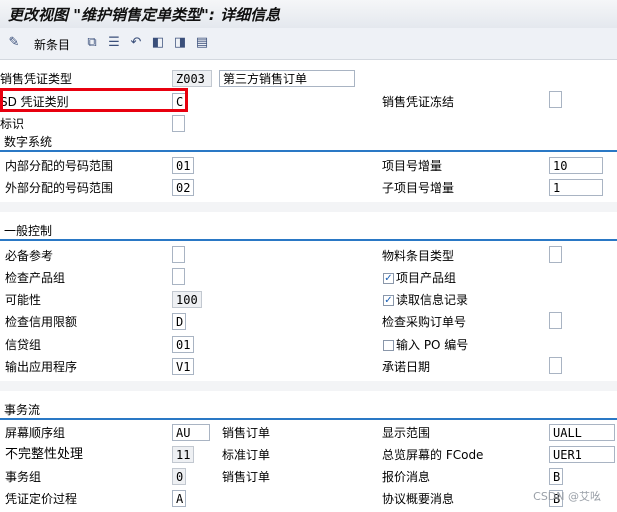 This screenshot has height=512, width=617. I want to click on next-entry-icon: ◨, so click(180, 43).